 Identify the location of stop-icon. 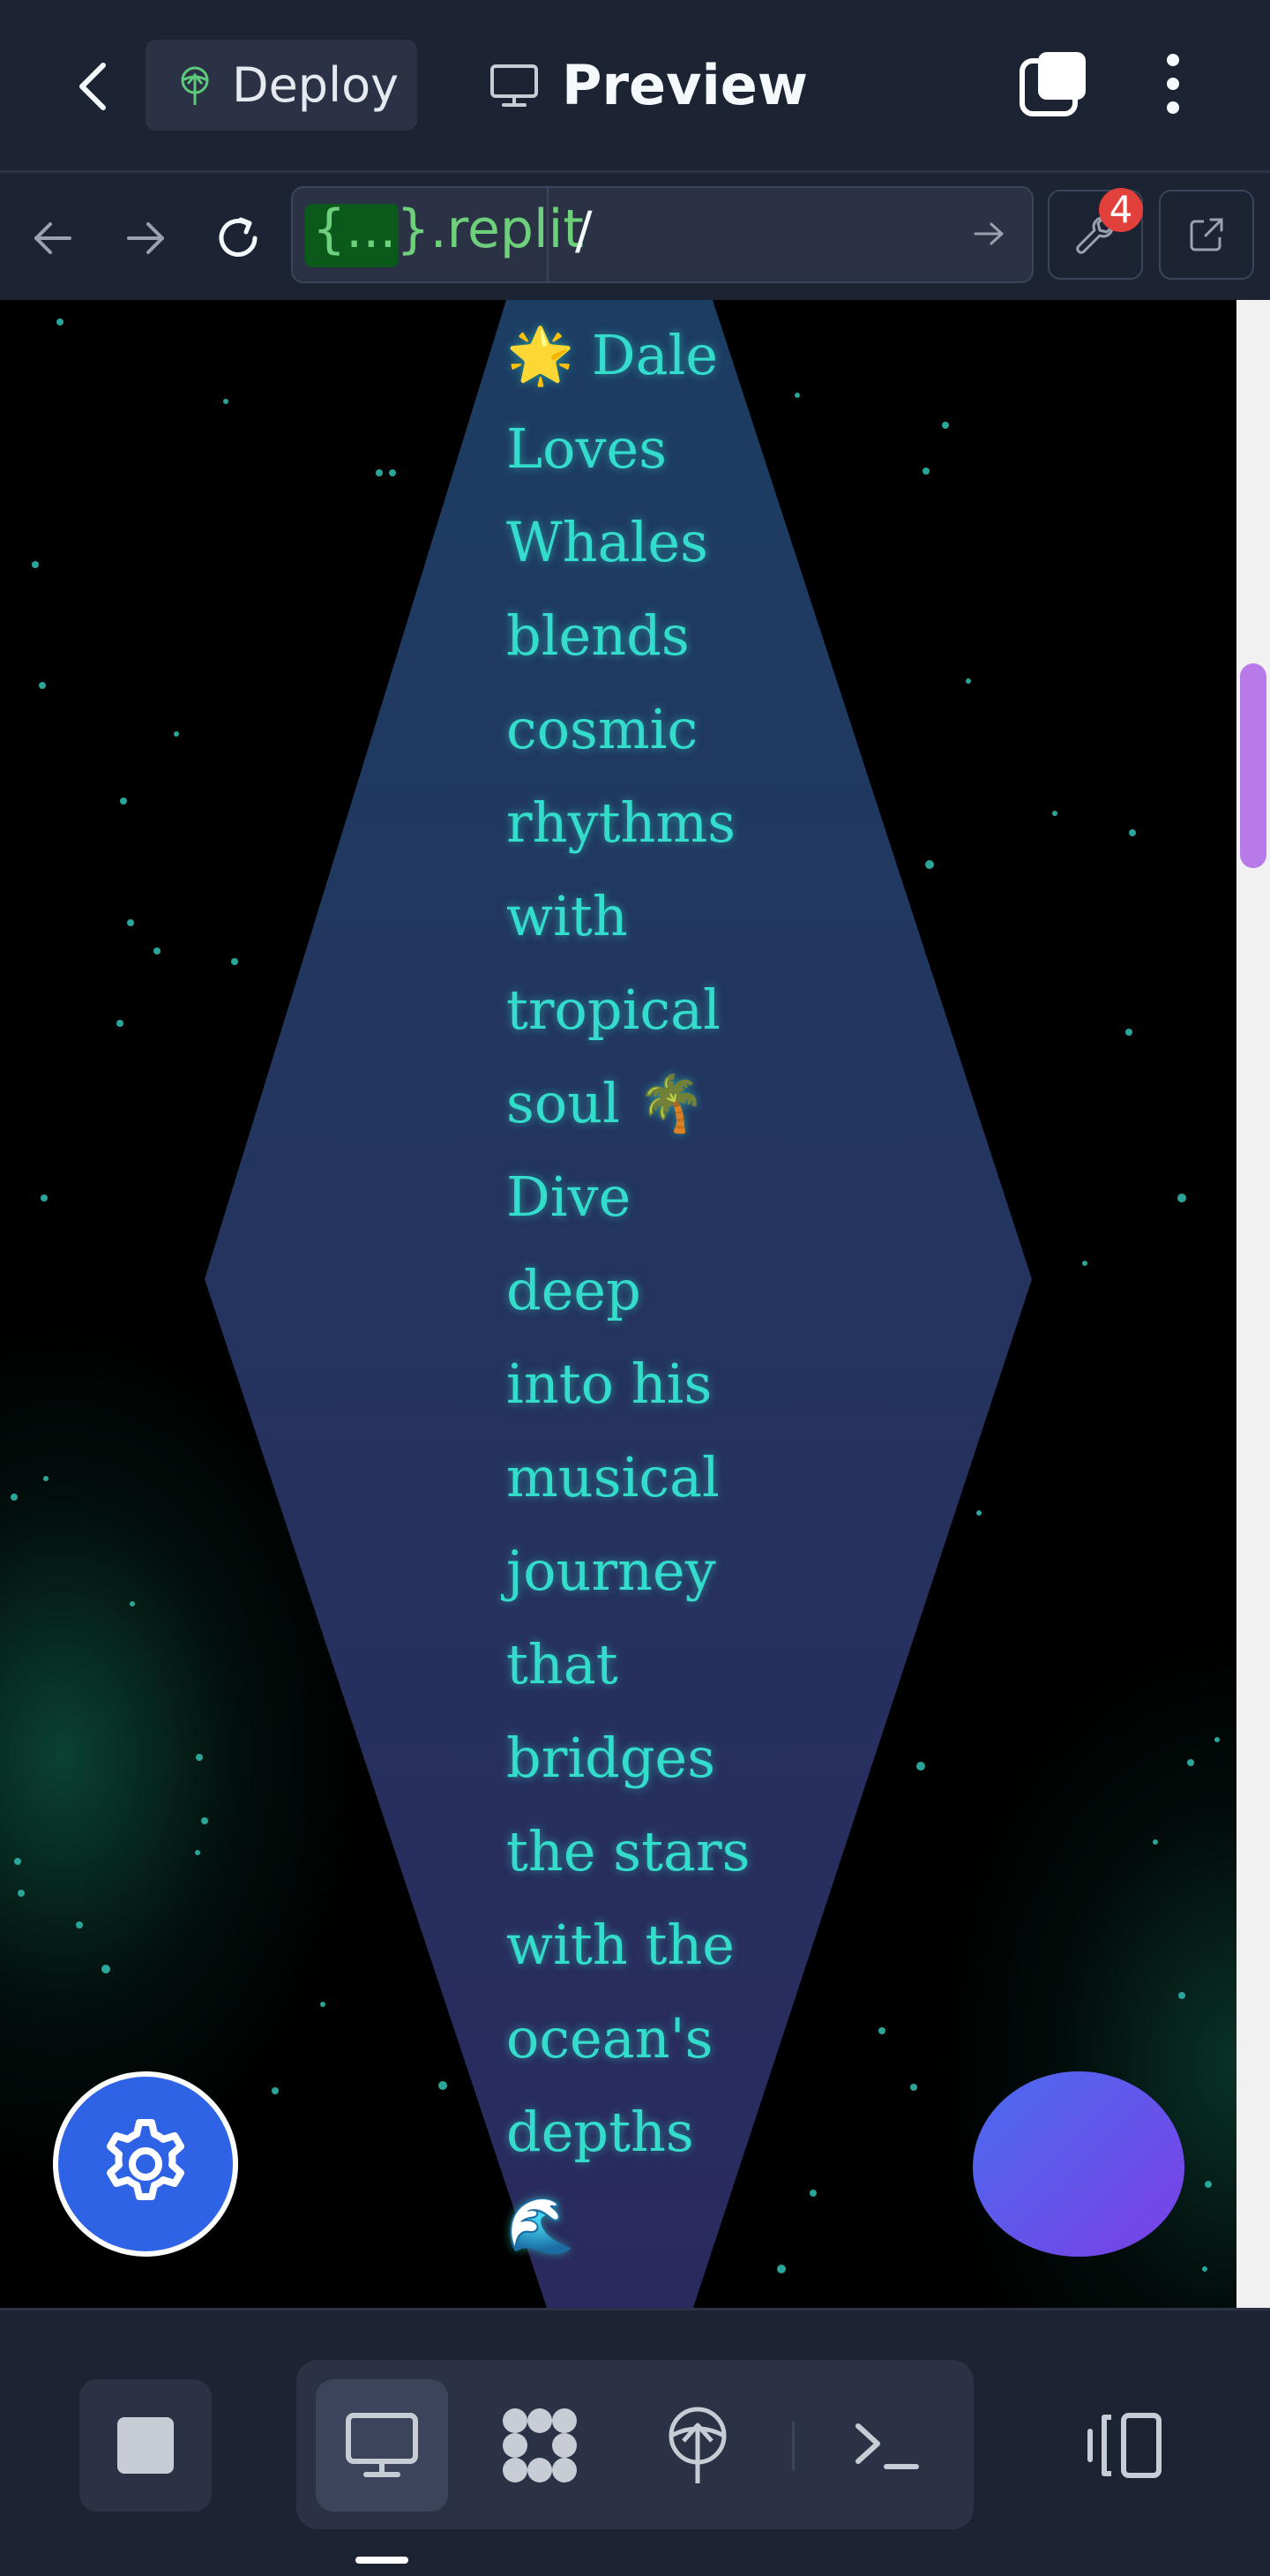
(145, 2446).